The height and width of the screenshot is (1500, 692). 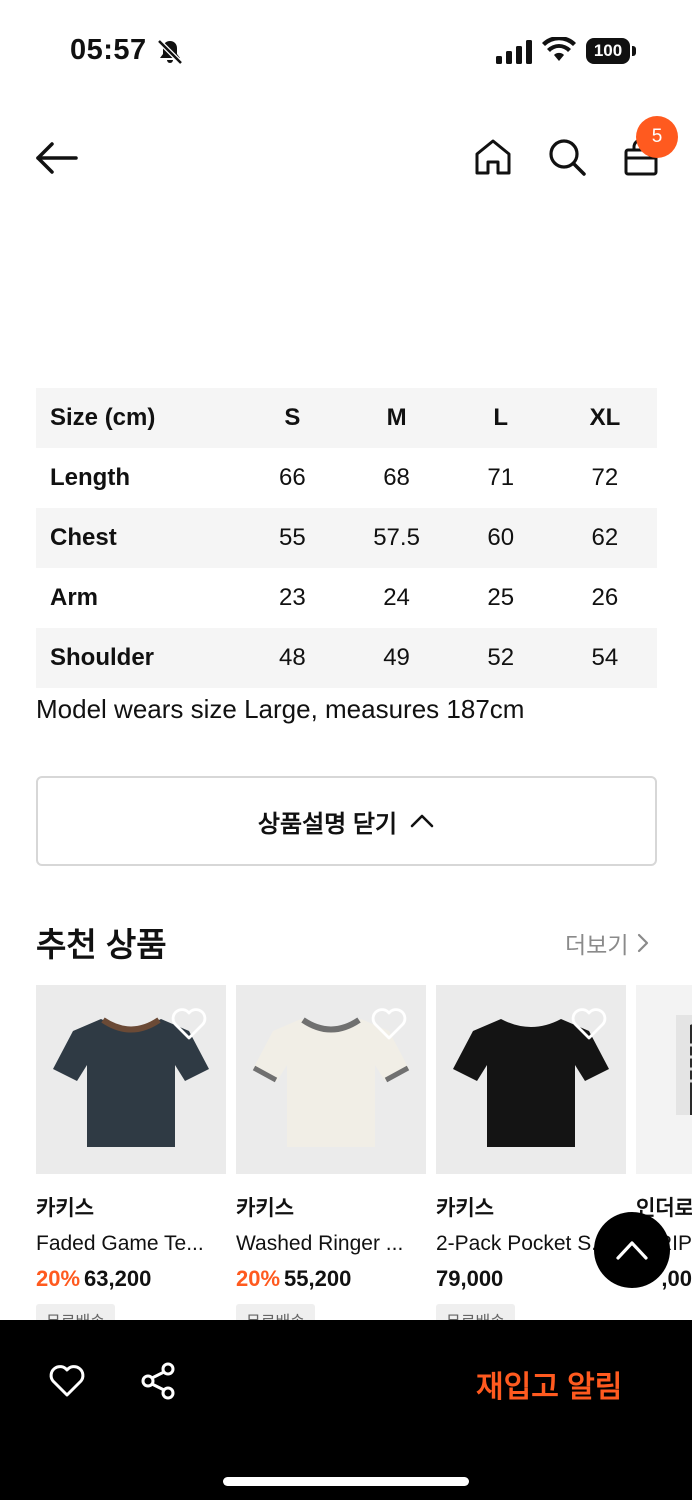 I want to click on size-header-label: Size (cm), so click(x=103, y=417).